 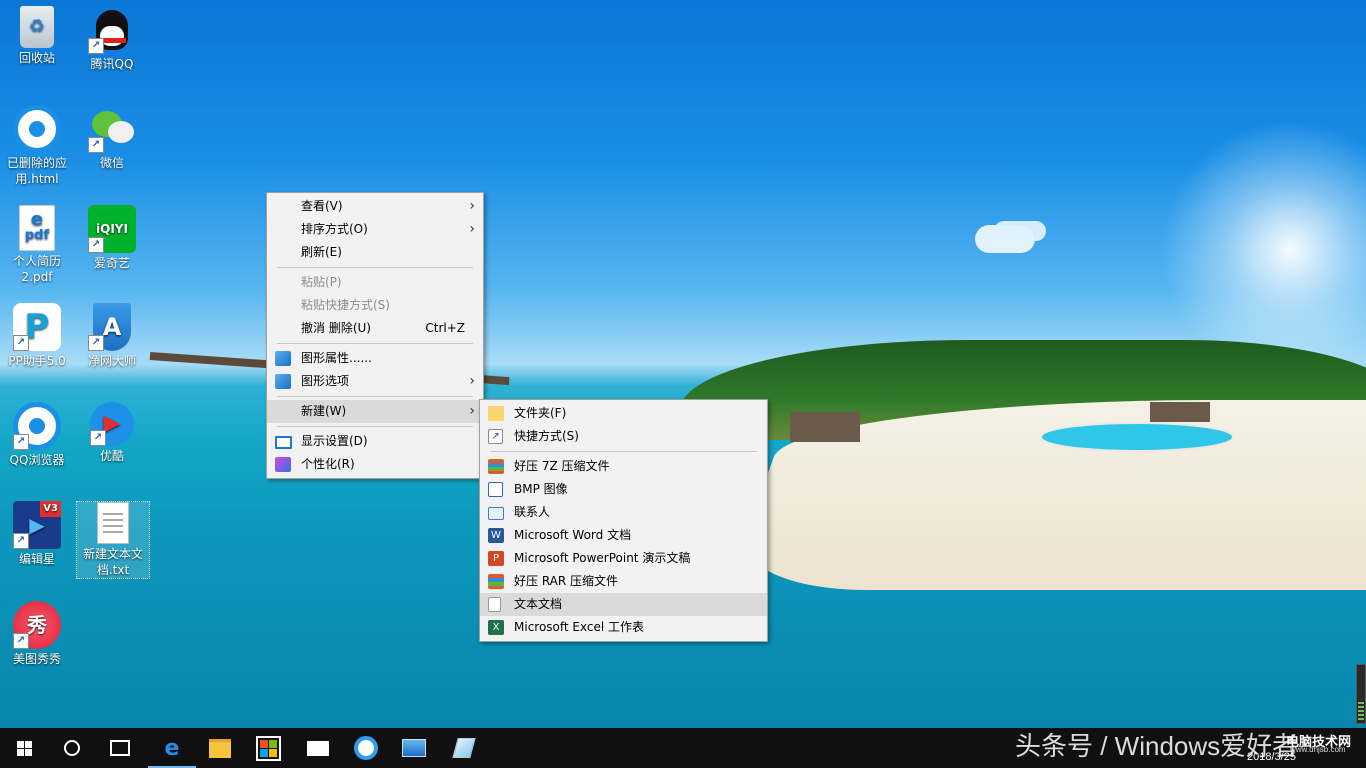 I want to click on taskbar-mail, so click(x=318, y=748).